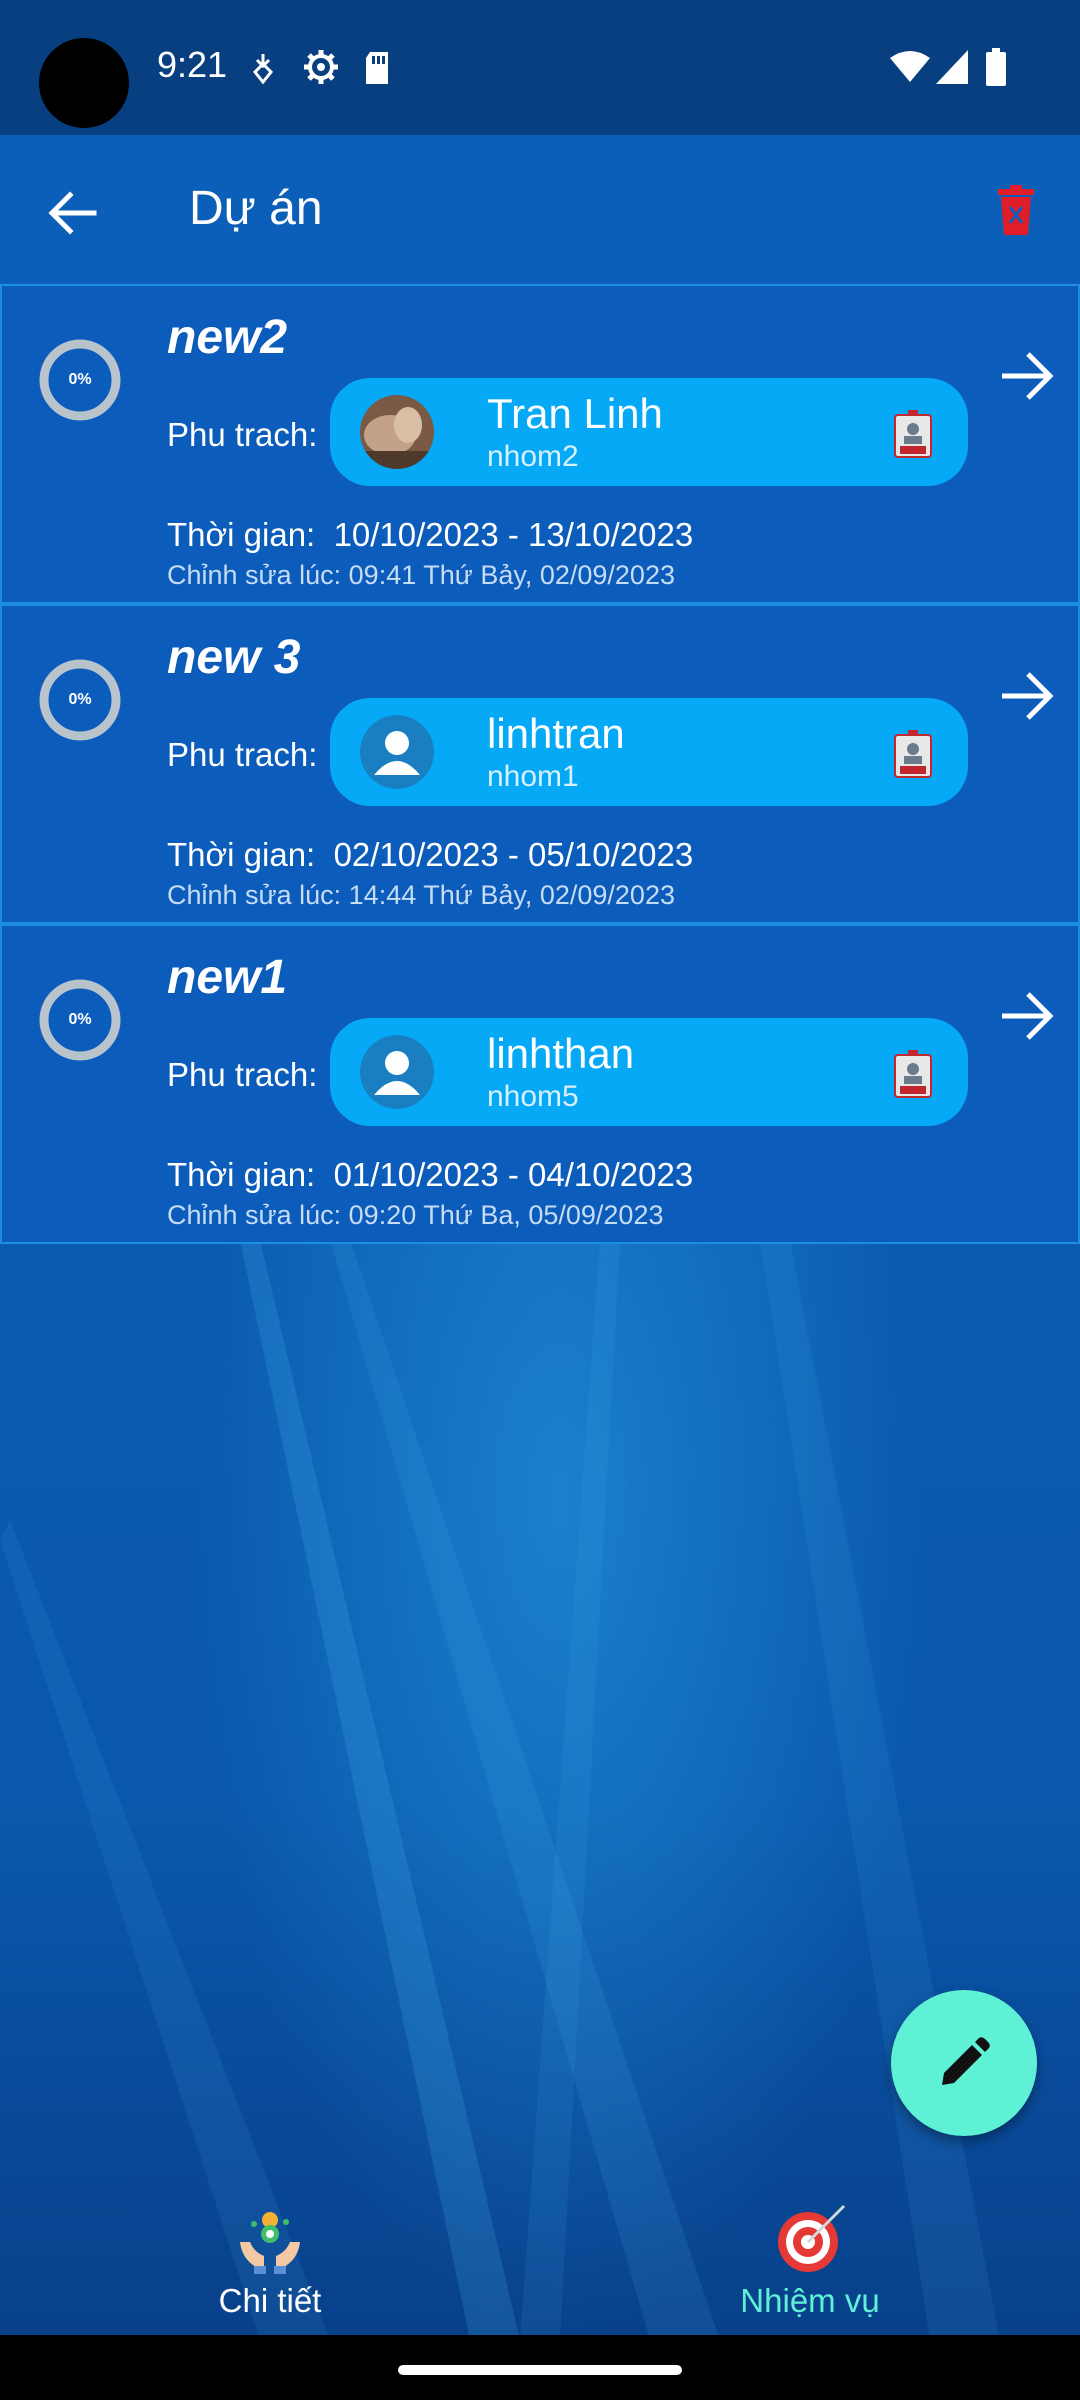  I want to click on edited-timestamp: Chỉnh sửa lúc: 14:44 Thứ Bảy, 02/09/2023, so click(421, 895).